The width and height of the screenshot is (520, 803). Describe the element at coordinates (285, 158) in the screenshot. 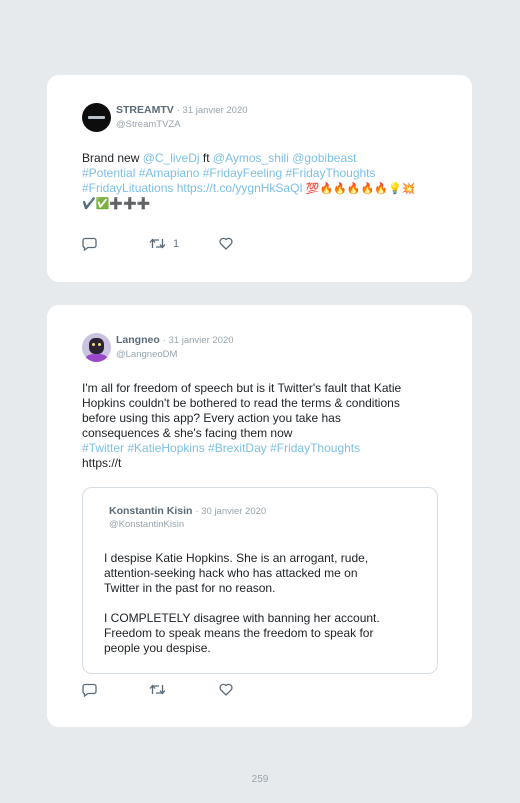

I see `mention-link: @Aymos_shili @gobibeast` at that location.